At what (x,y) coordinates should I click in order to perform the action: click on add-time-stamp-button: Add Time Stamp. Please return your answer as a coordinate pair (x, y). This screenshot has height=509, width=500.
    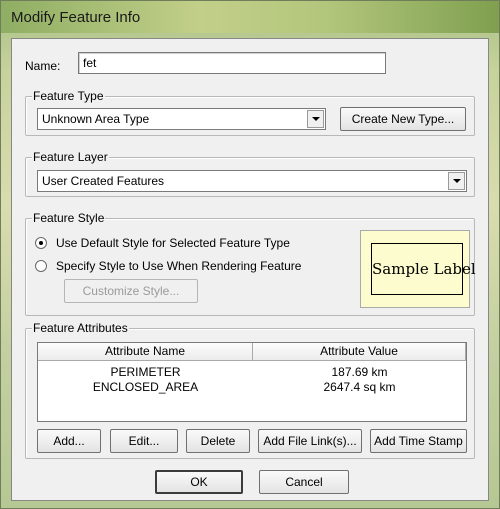
    Looking at the image, I should click on (418, 441).